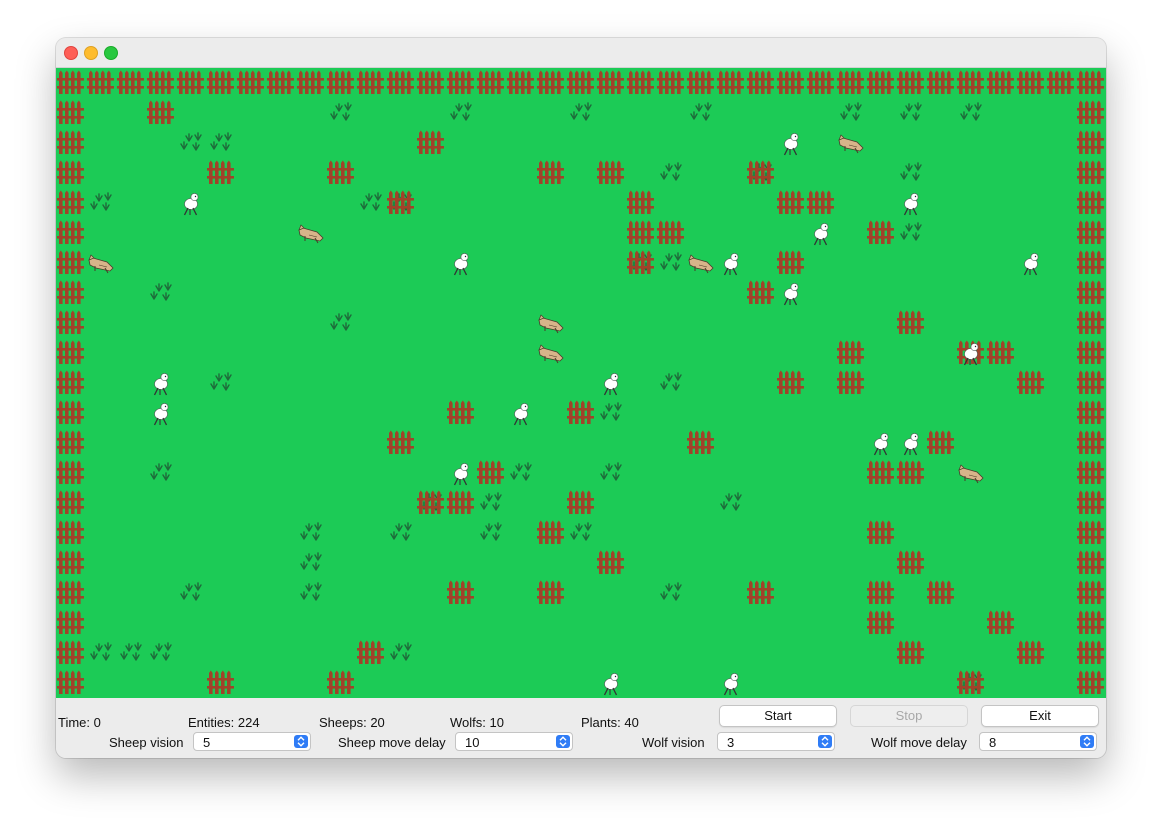 This screenshot has height=832, width=1162. I want to click on sheep-move-delay-select: 10, so click(514, 741).